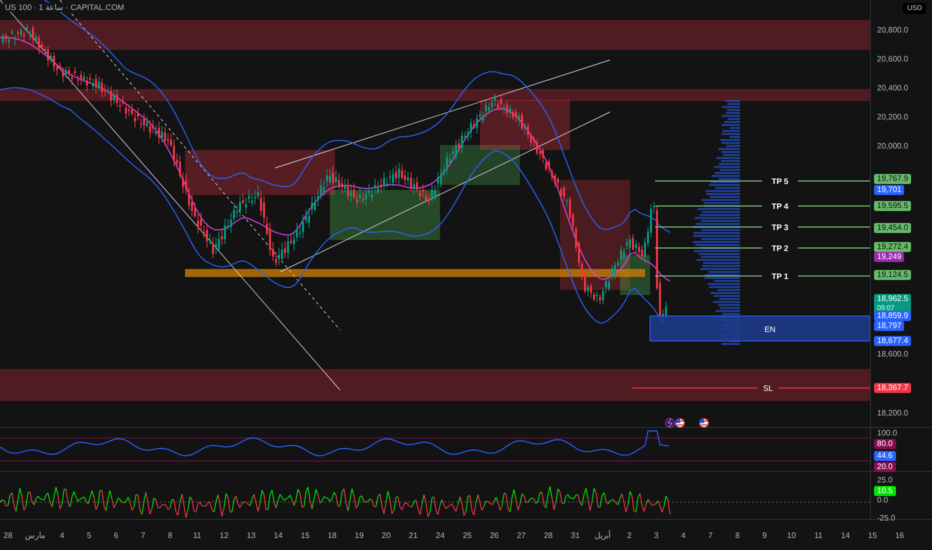  What do you see at coordinates (494, 535) in the screenshot?
I see `date-label: 26` at bounding box center [494, 535].